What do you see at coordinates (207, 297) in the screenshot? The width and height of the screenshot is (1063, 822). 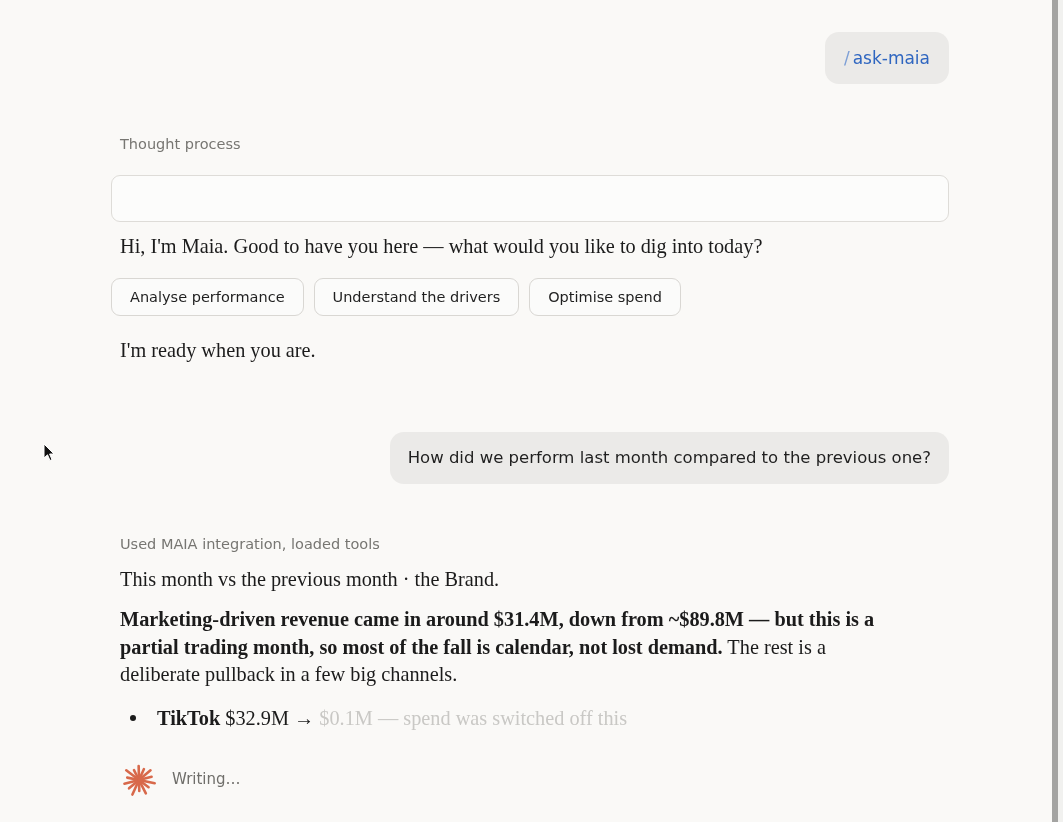 I see `suggestion-button: Analyse performance` at bounding box center [207, 297].